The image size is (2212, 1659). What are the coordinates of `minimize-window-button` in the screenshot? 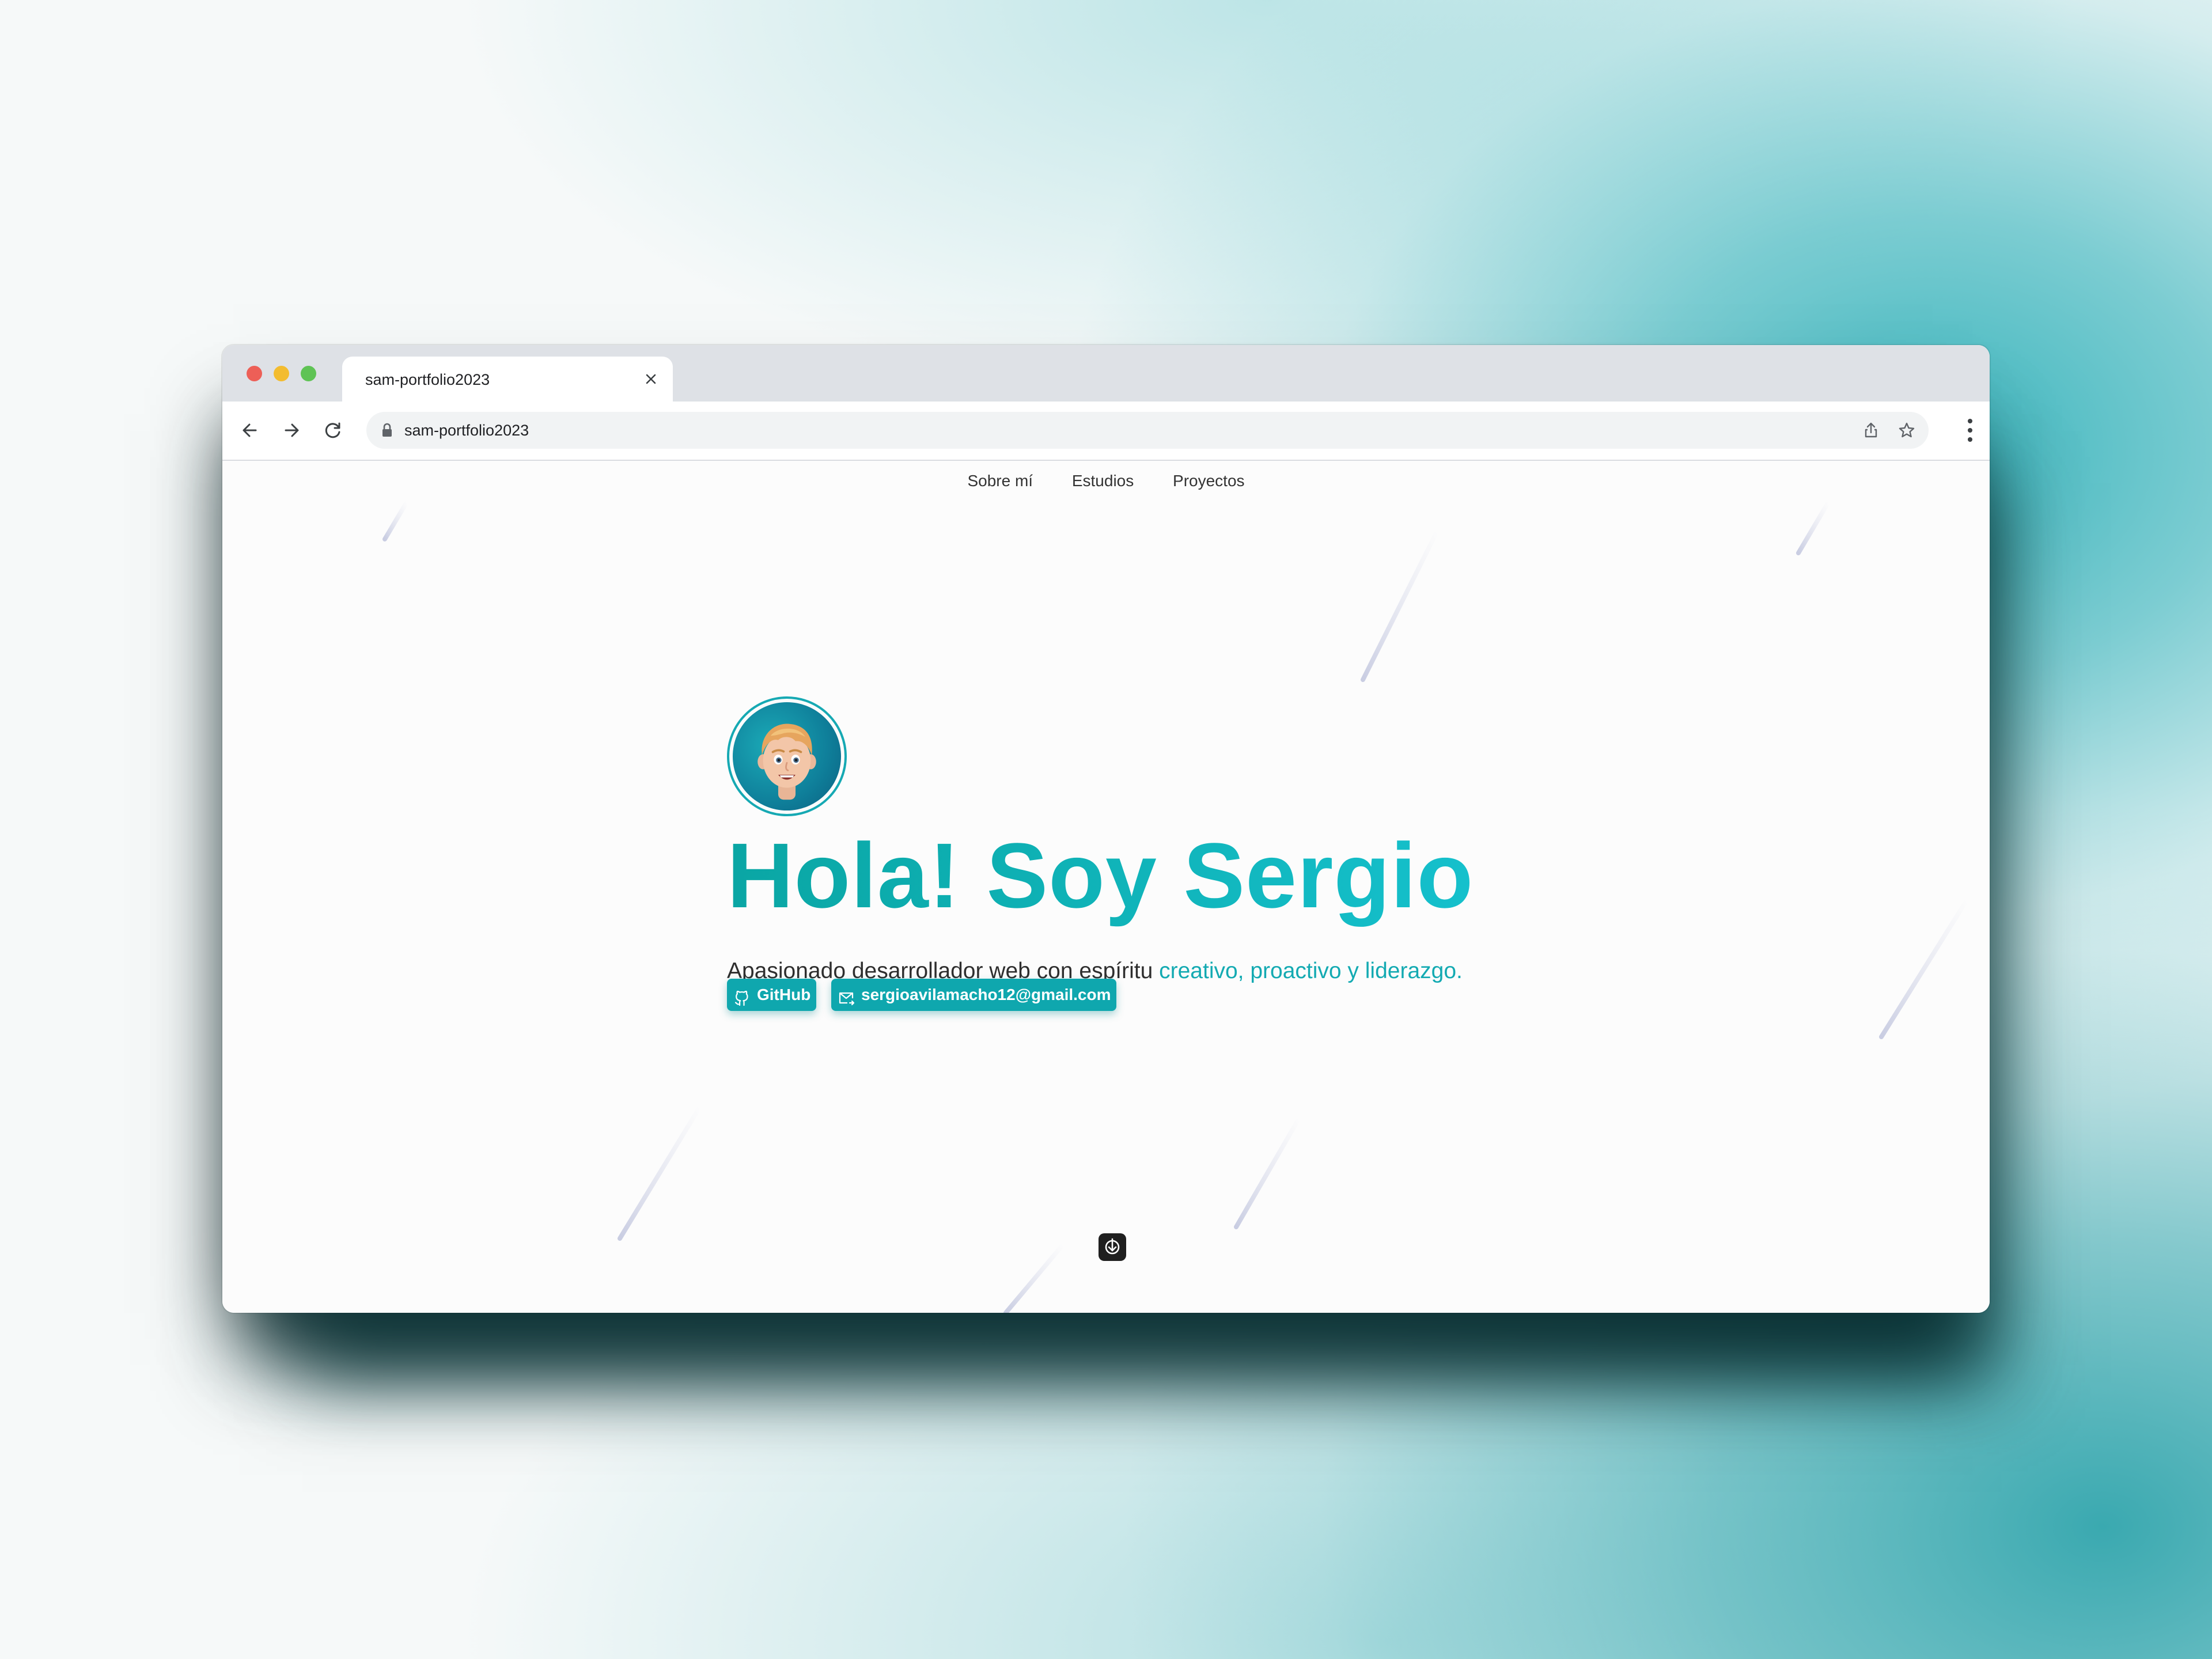 It's located at (281, 373).